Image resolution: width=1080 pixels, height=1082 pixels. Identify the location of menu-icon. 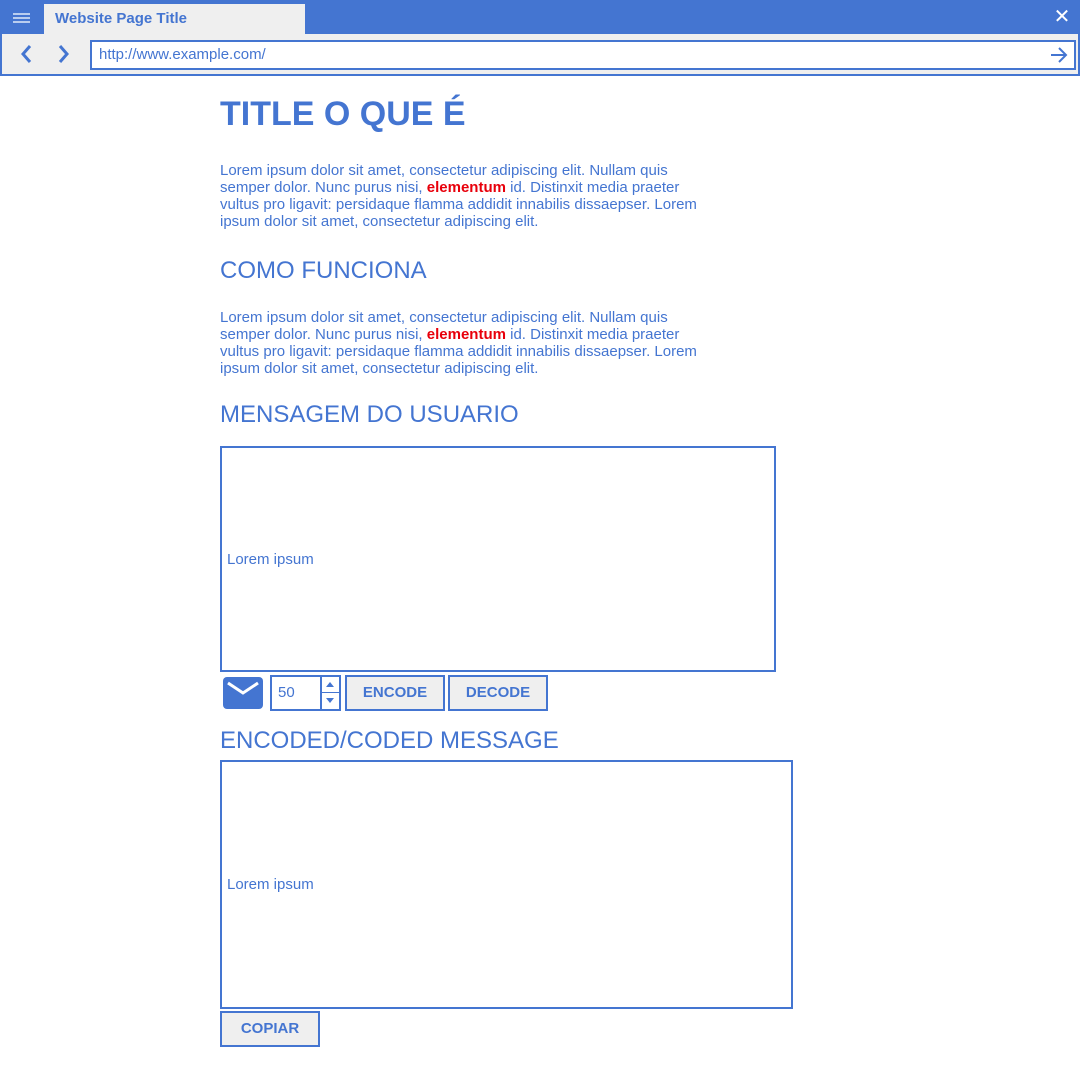
(22, 18).